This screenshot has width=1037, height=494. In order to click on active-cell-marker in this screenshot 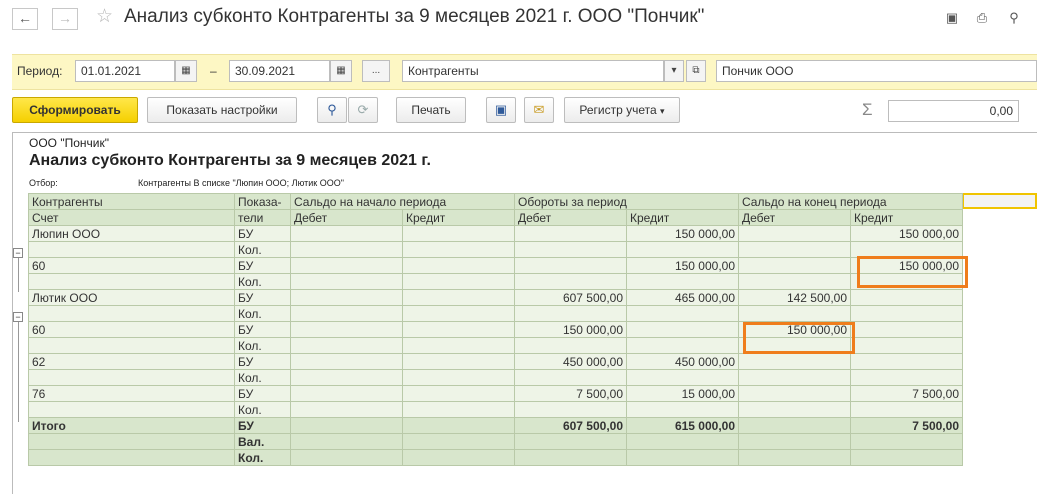, I will do `click(999, 201)`.